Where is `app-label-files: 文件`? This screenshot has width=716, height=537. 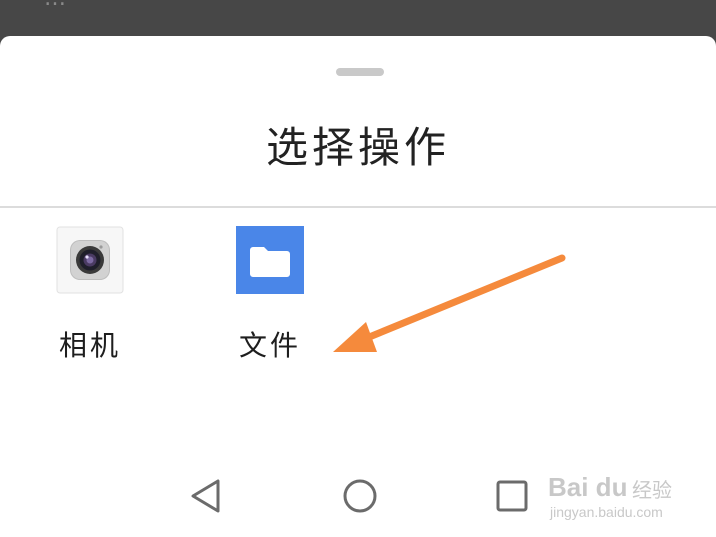
app-label-files: 文件 is located at coordinates (269, 345).